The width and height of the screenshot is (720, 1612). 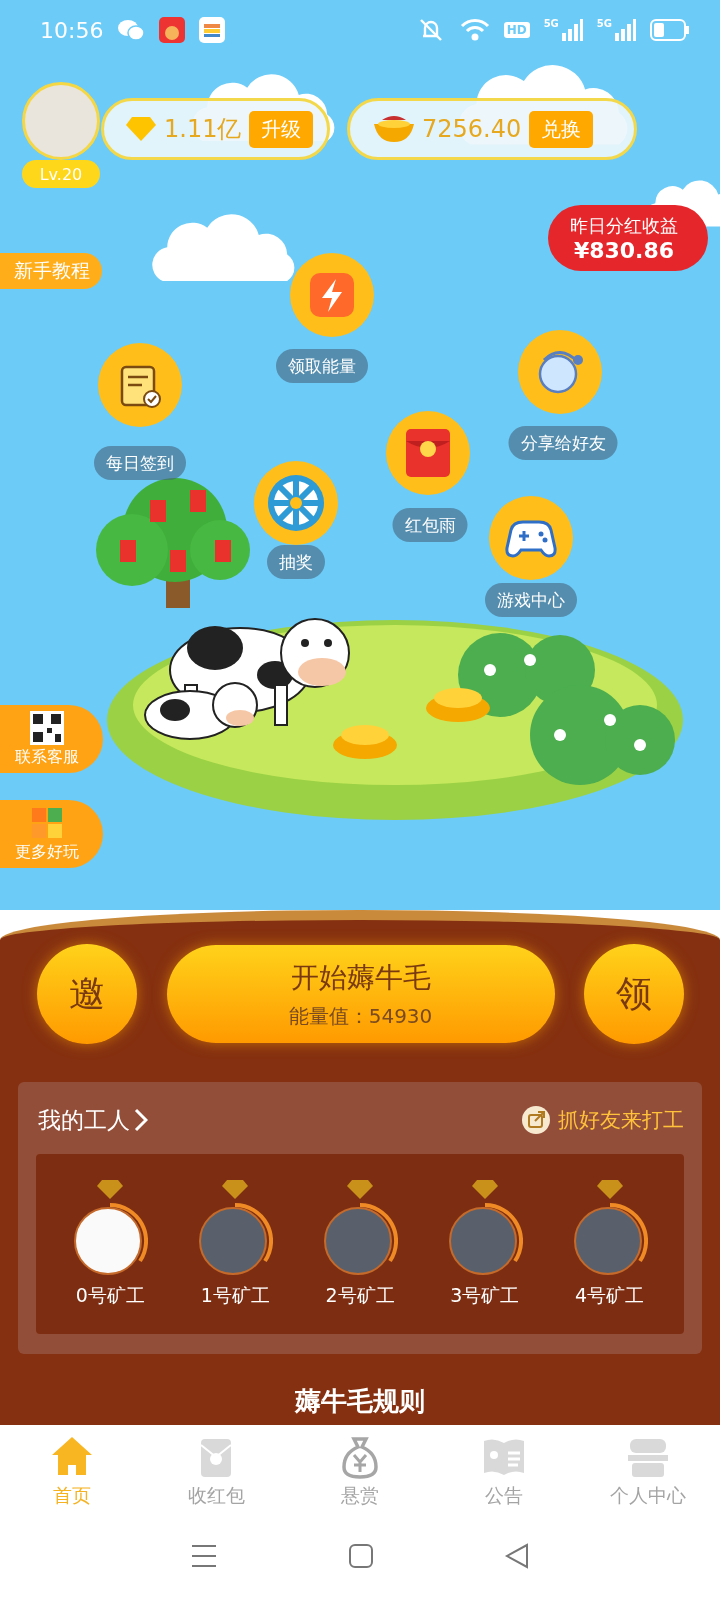 I want to click on start-button: 开始薅牛毛 能量值：54930, so click(x=360, y=994).